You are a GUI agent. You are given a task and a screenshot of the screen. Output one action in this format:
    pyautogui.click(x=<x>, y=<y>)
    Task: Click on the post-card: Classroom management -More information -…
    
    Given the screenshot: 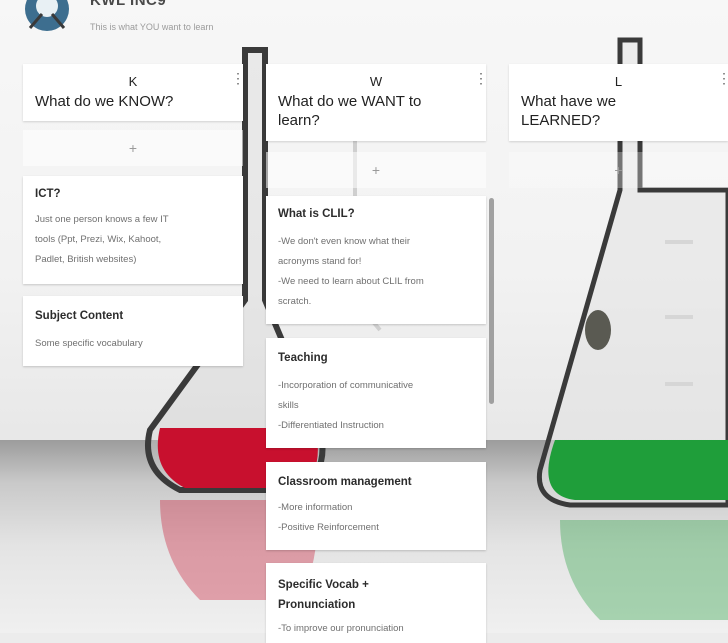 What is the action you would take?
    pyautogui.click(x=376, y=506)
    